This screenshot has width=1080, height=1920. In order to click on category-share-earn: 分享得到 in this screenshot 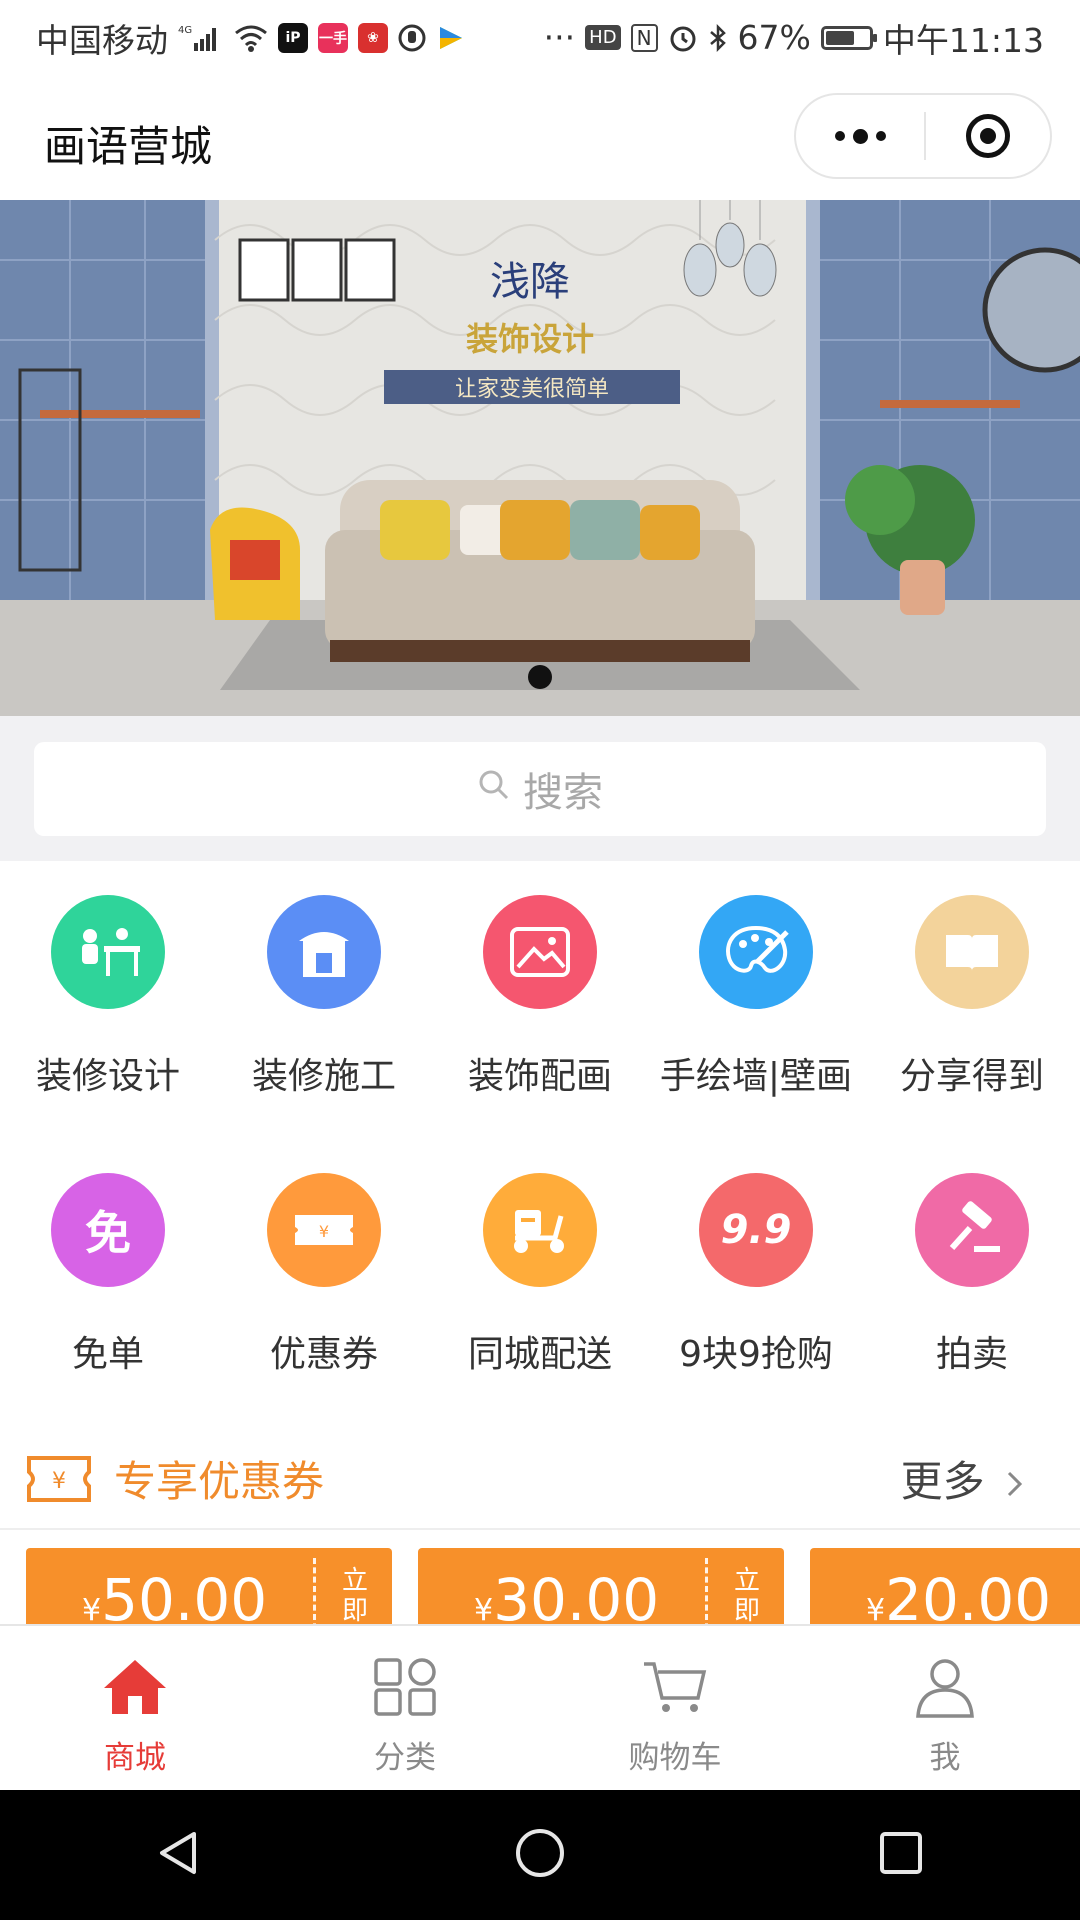, I will do `click(972, 997)`.